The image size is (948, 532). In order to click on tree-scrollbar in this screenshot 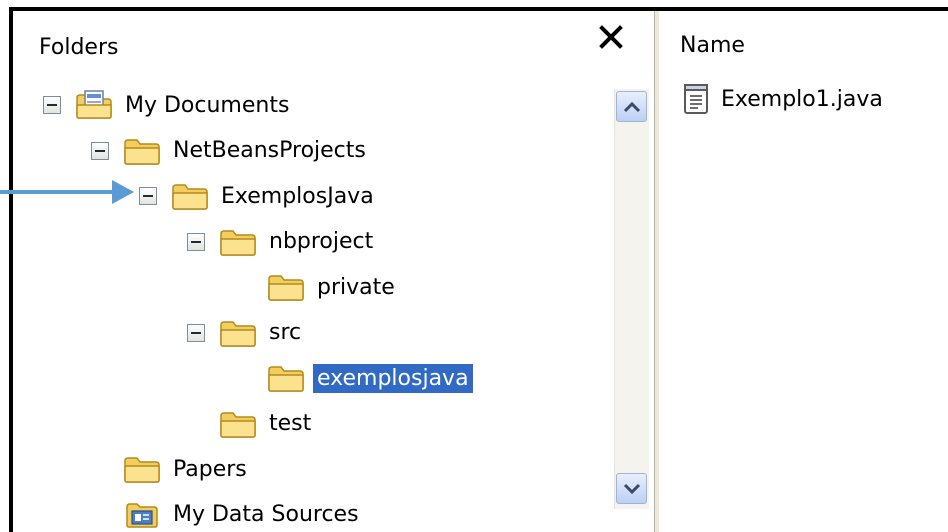, I will do `click(631, 299)`.